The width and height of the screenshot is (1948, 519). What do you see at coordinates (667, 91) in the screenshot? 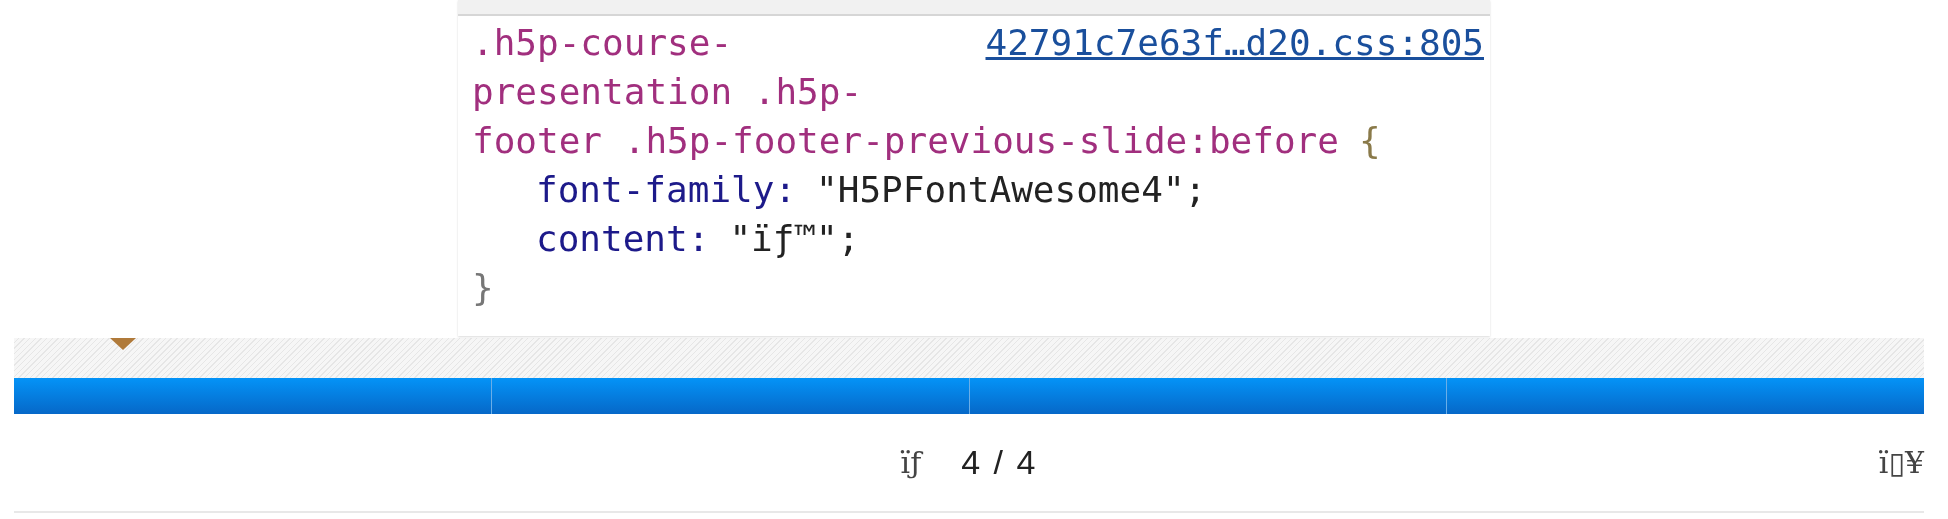
I see `css-selector: presentation .h5p-` at bounding box center [667, 91].